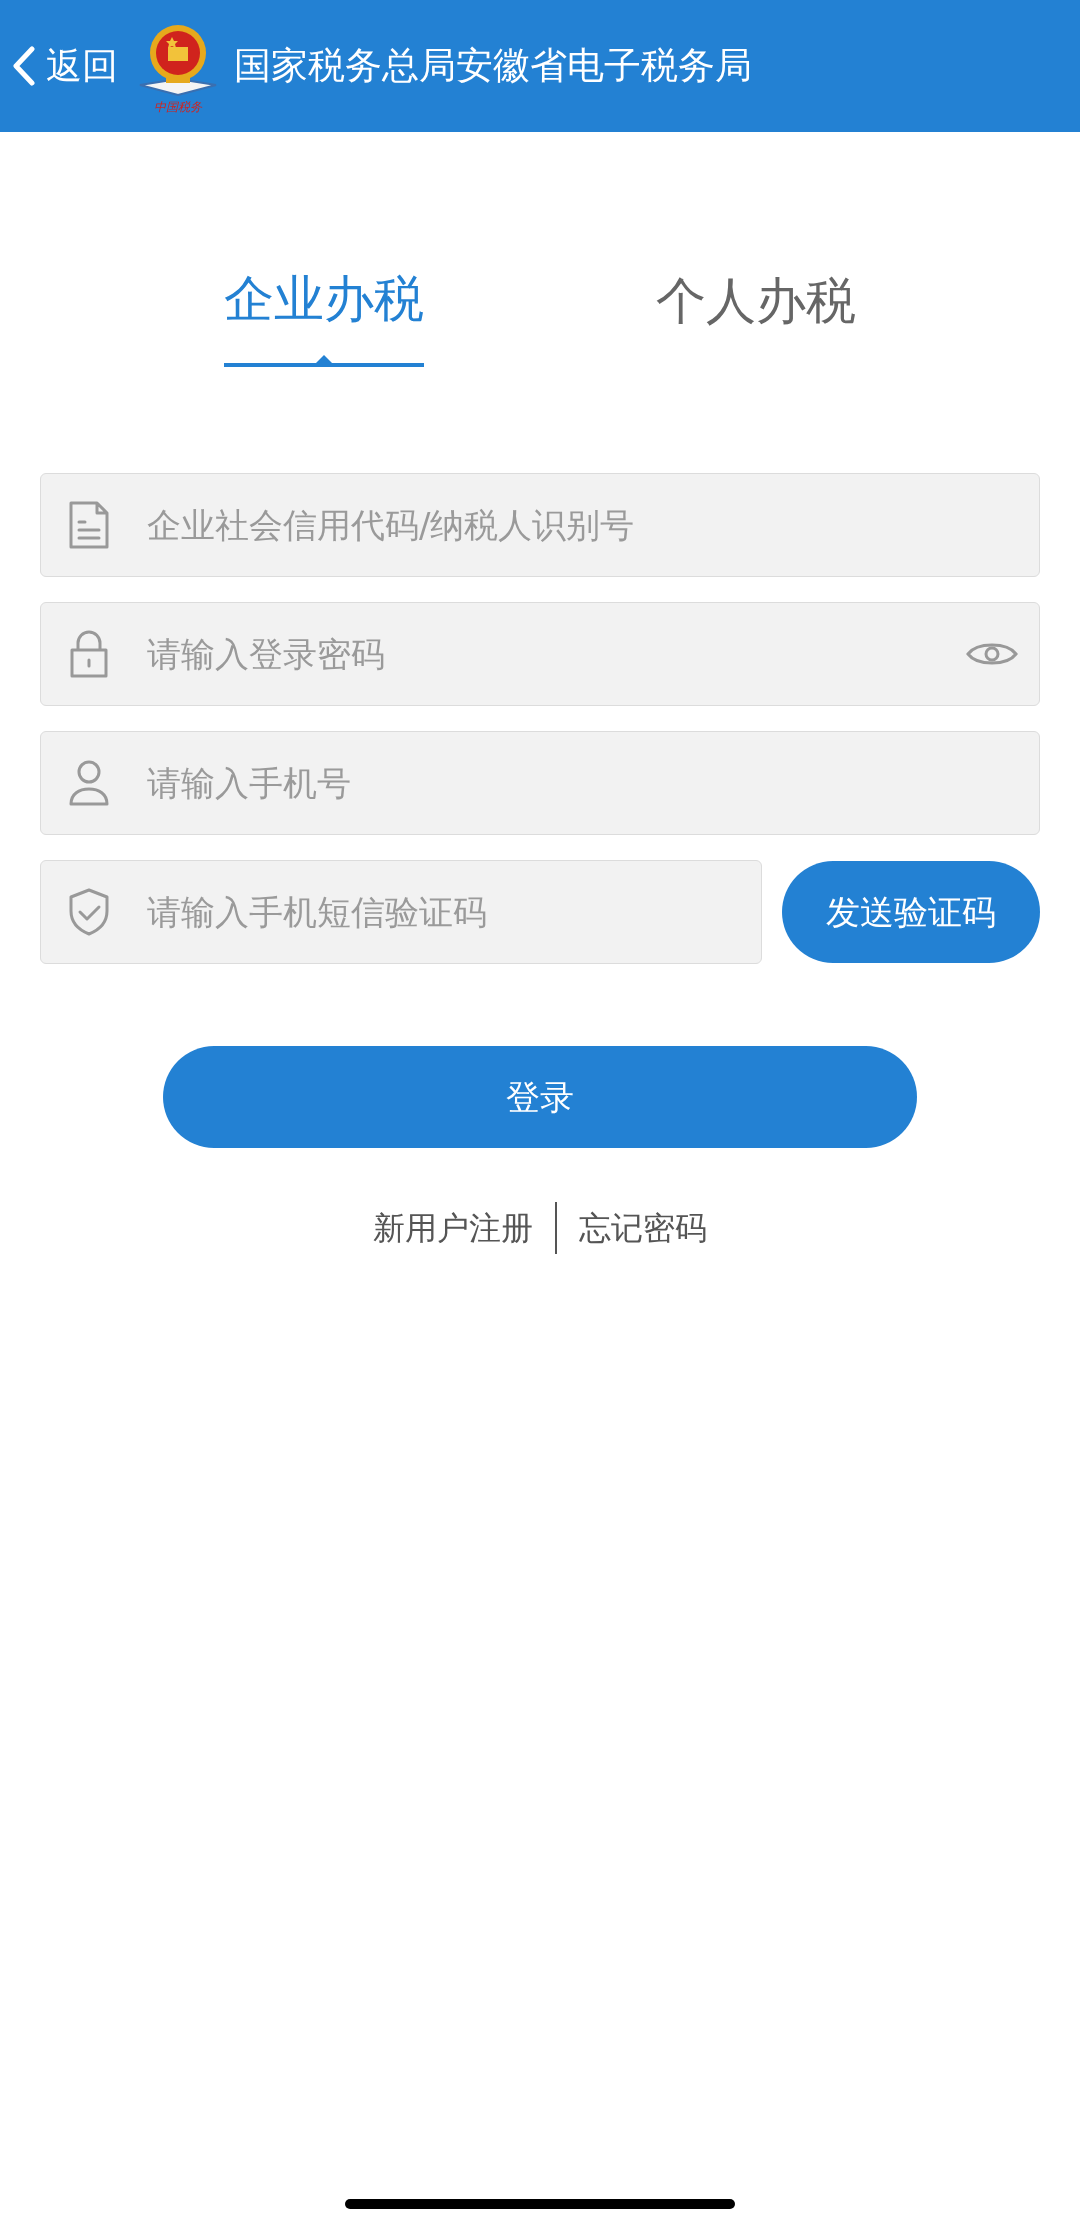 Image resolution: width=1080 pixels, height=2229 pixels. Describe the element at coordinates (59, 66) in the screenshot. I see `back-button: 返回` at that location.